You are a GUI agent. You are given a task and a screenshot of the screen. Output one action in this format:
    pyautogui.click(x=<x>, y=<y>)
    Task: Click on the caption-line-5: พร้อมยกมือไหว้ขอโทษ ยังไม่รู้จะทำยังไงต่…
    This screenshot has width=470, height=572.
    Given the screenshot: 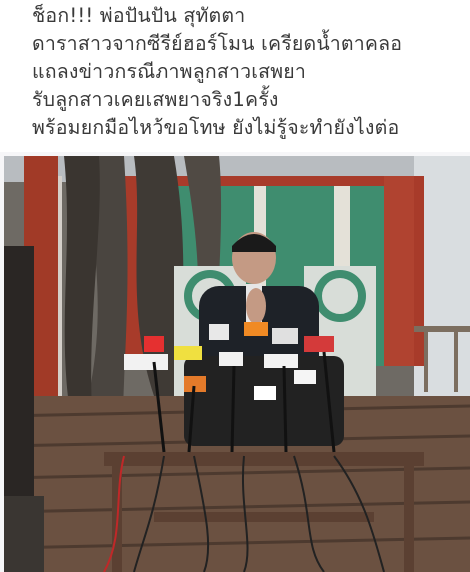 What is the action you would take?
    pyautogui.click(x=216, y=127)
    